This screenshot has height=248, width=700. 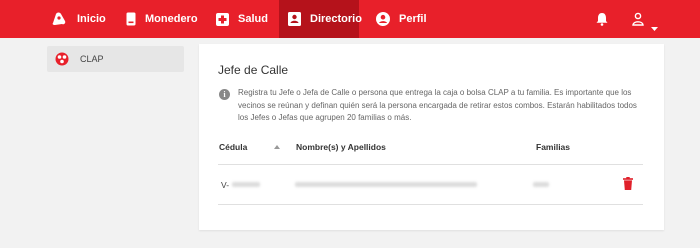 What do you see at coordinates (386, 184) in the screenshot?
I see `redacted-name` at bounding box center [386, 184].